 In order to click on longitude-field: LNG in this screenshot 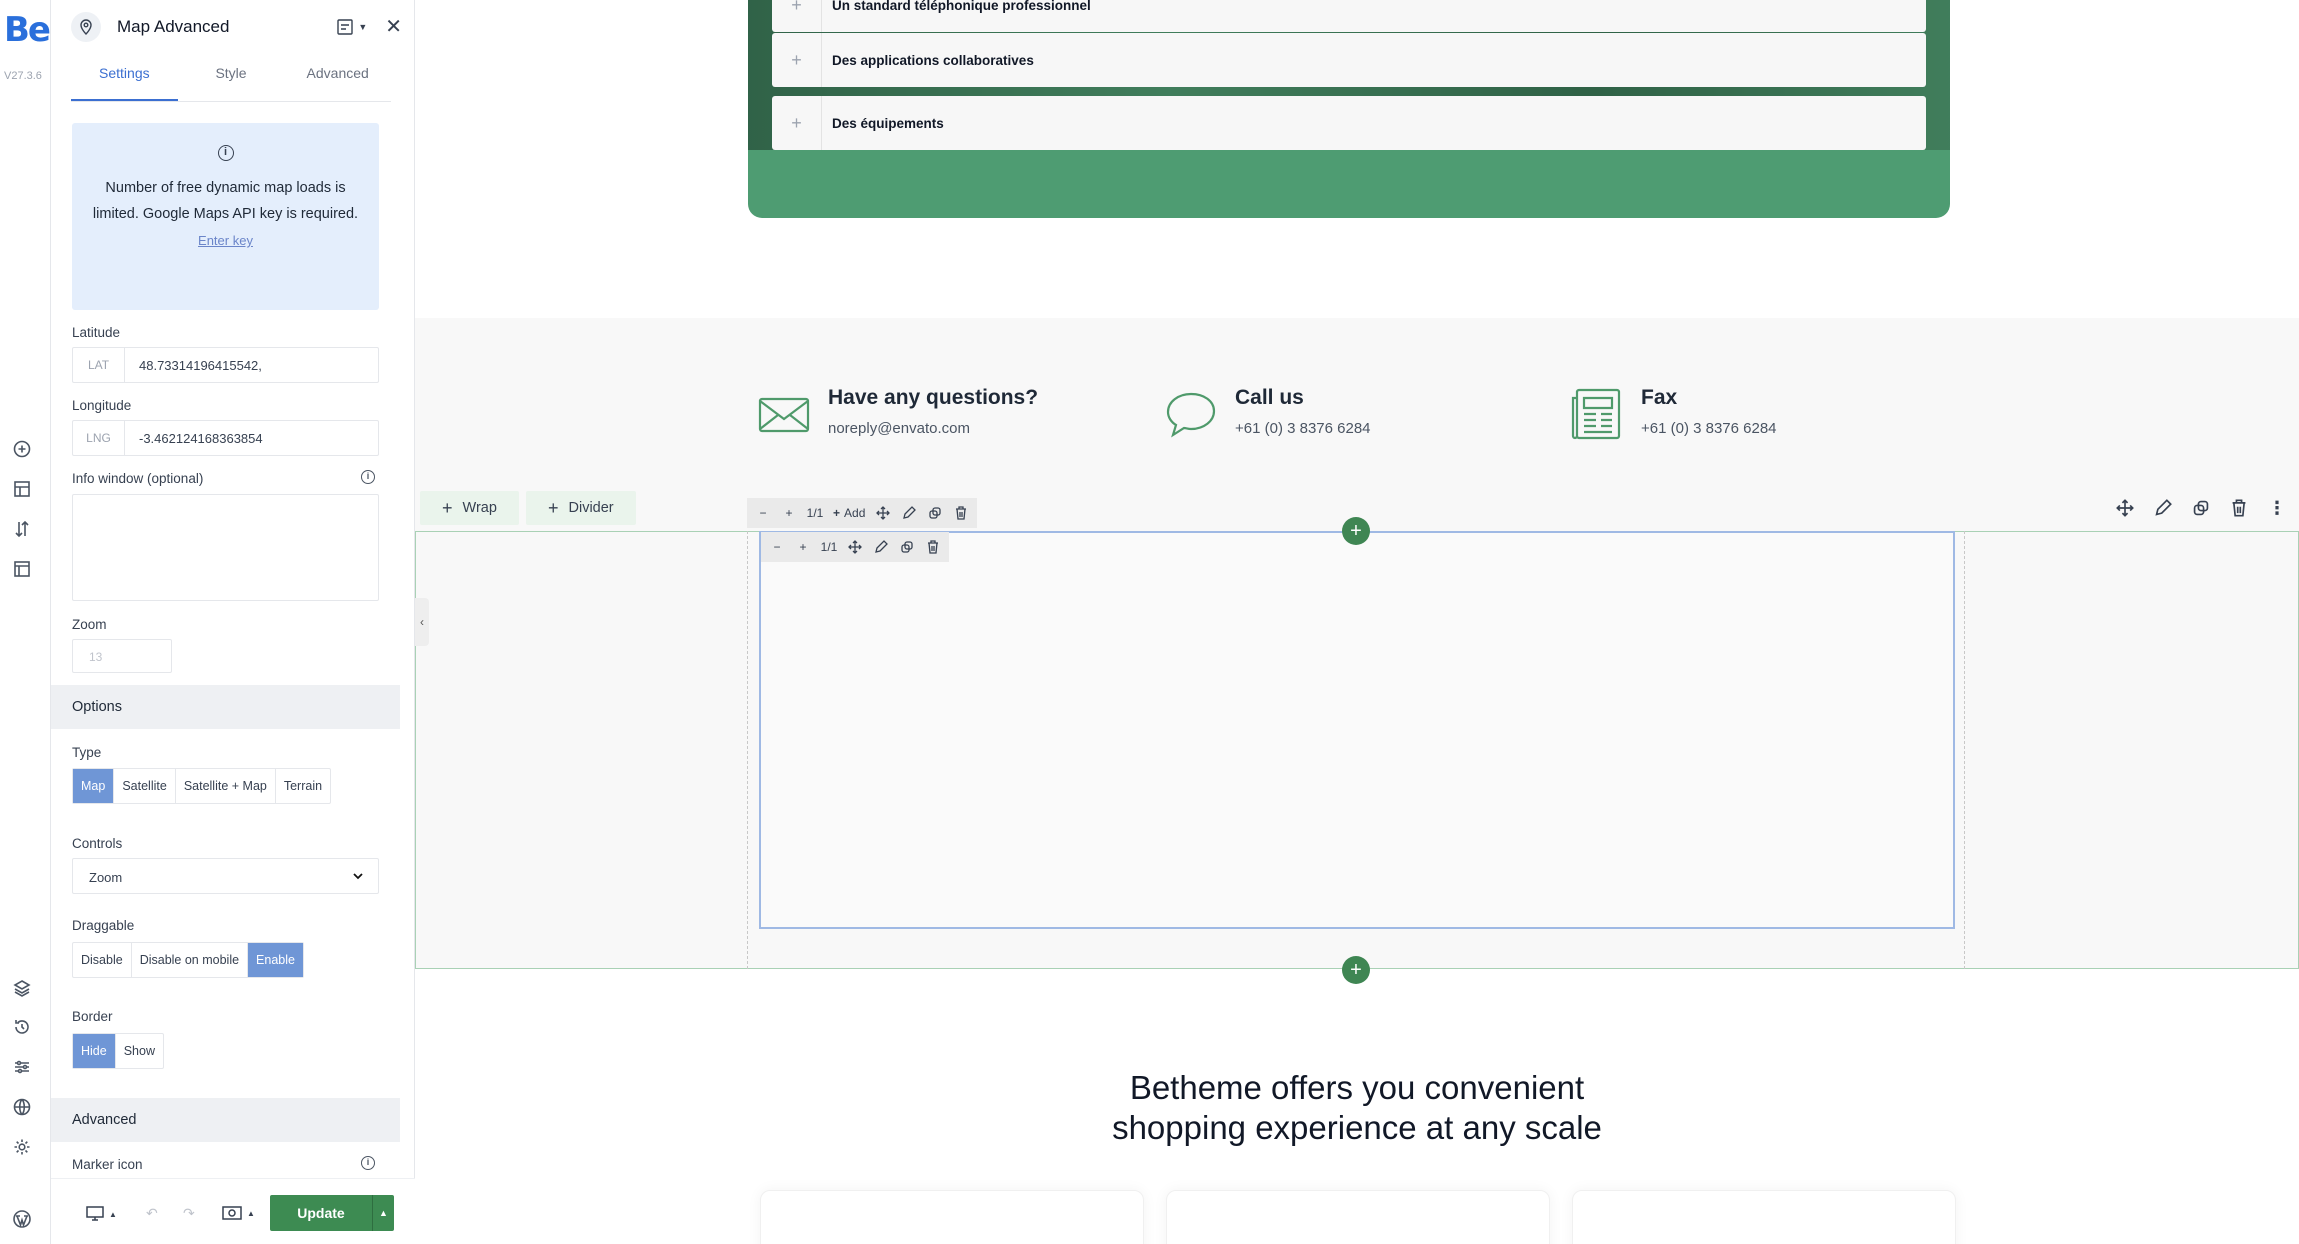, I will do `click(225, 438)`.